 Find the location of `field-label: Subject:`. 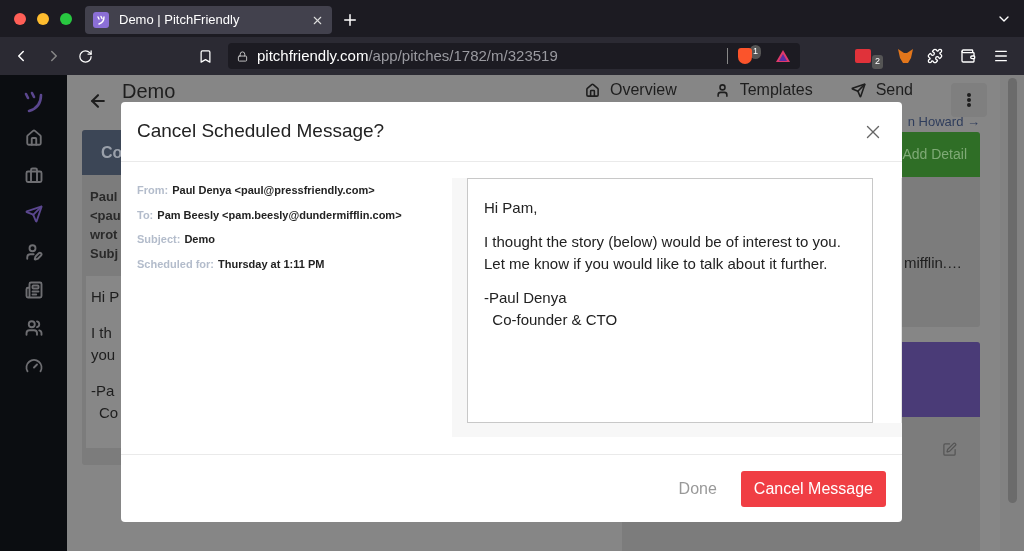

field-label: Subject: is located at coordinates (159, 239).